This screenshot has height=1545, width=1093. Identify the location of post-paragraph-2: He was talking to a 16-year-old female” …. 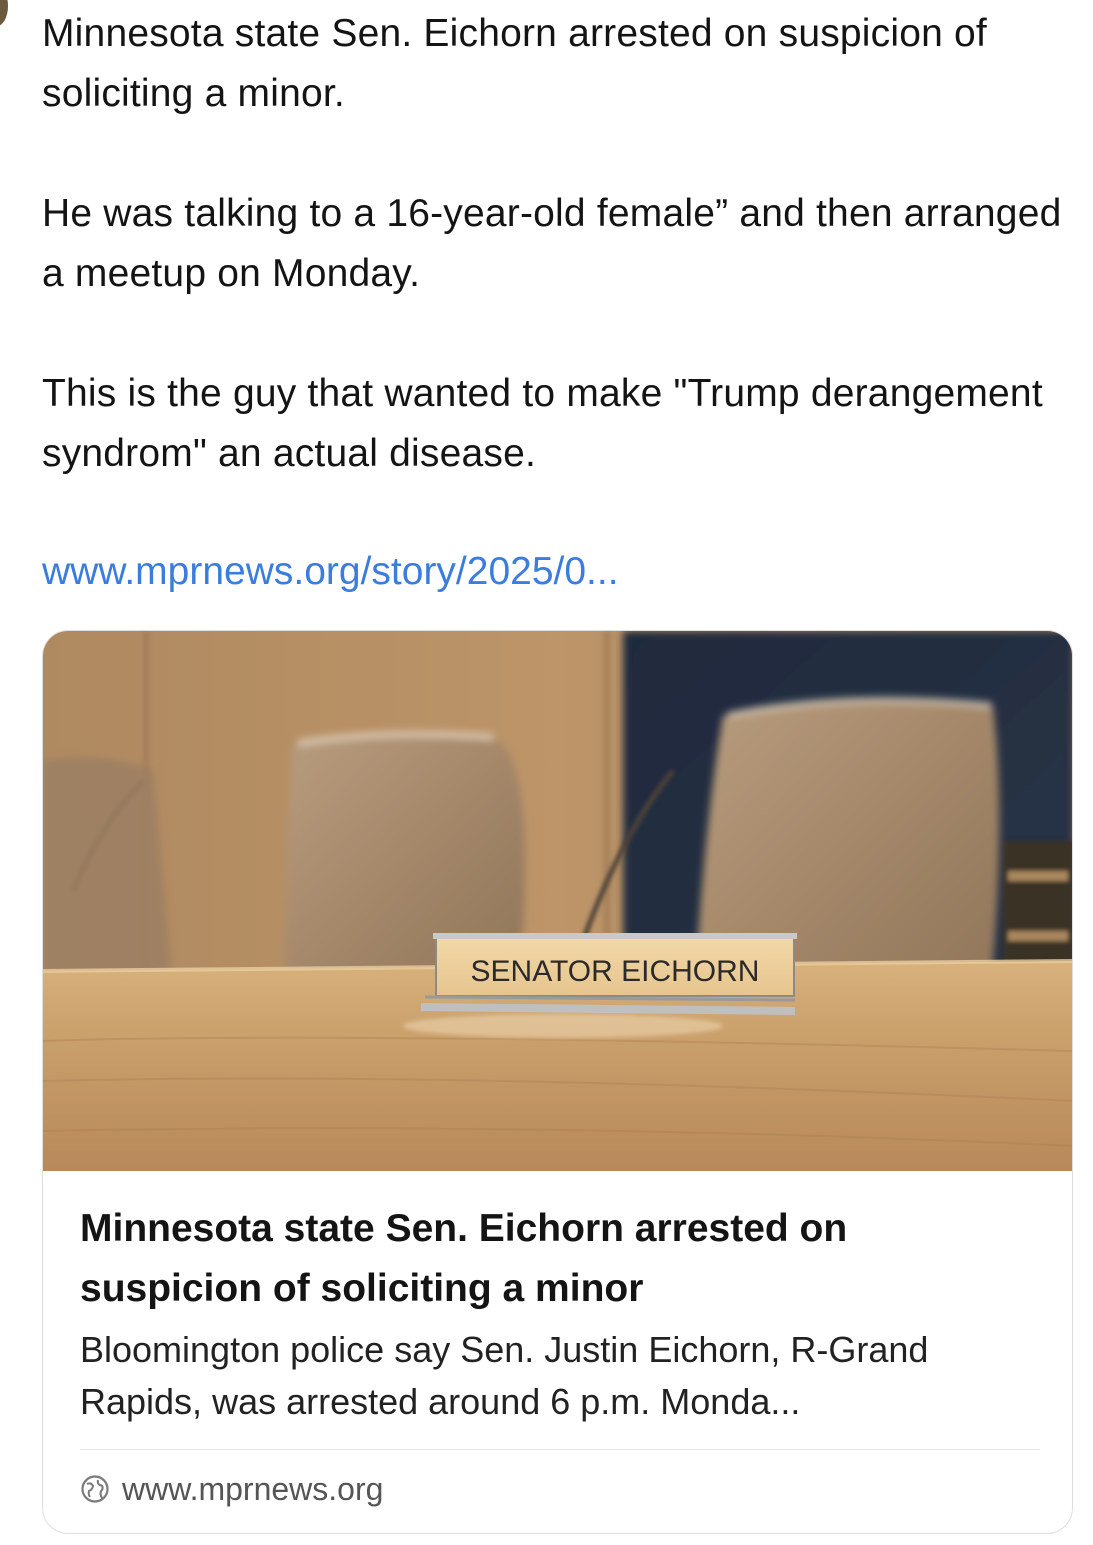
(552, 243).